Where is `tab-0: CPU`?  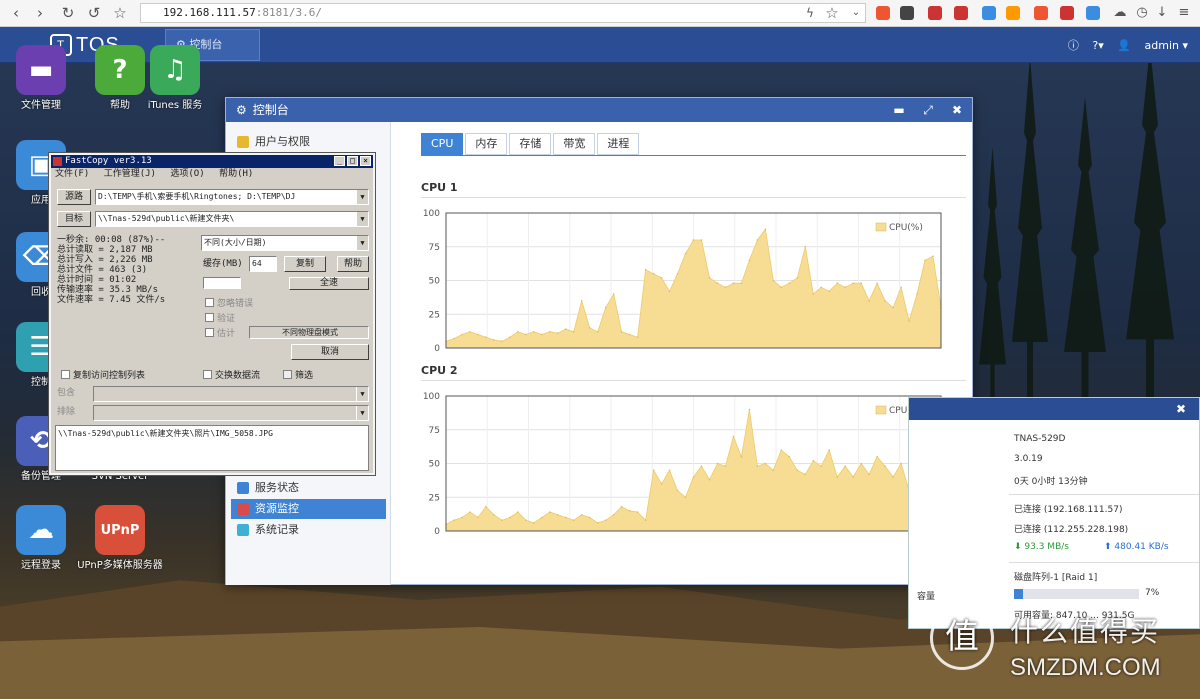 tab-0: CPU is located at coordinates (442, 144).